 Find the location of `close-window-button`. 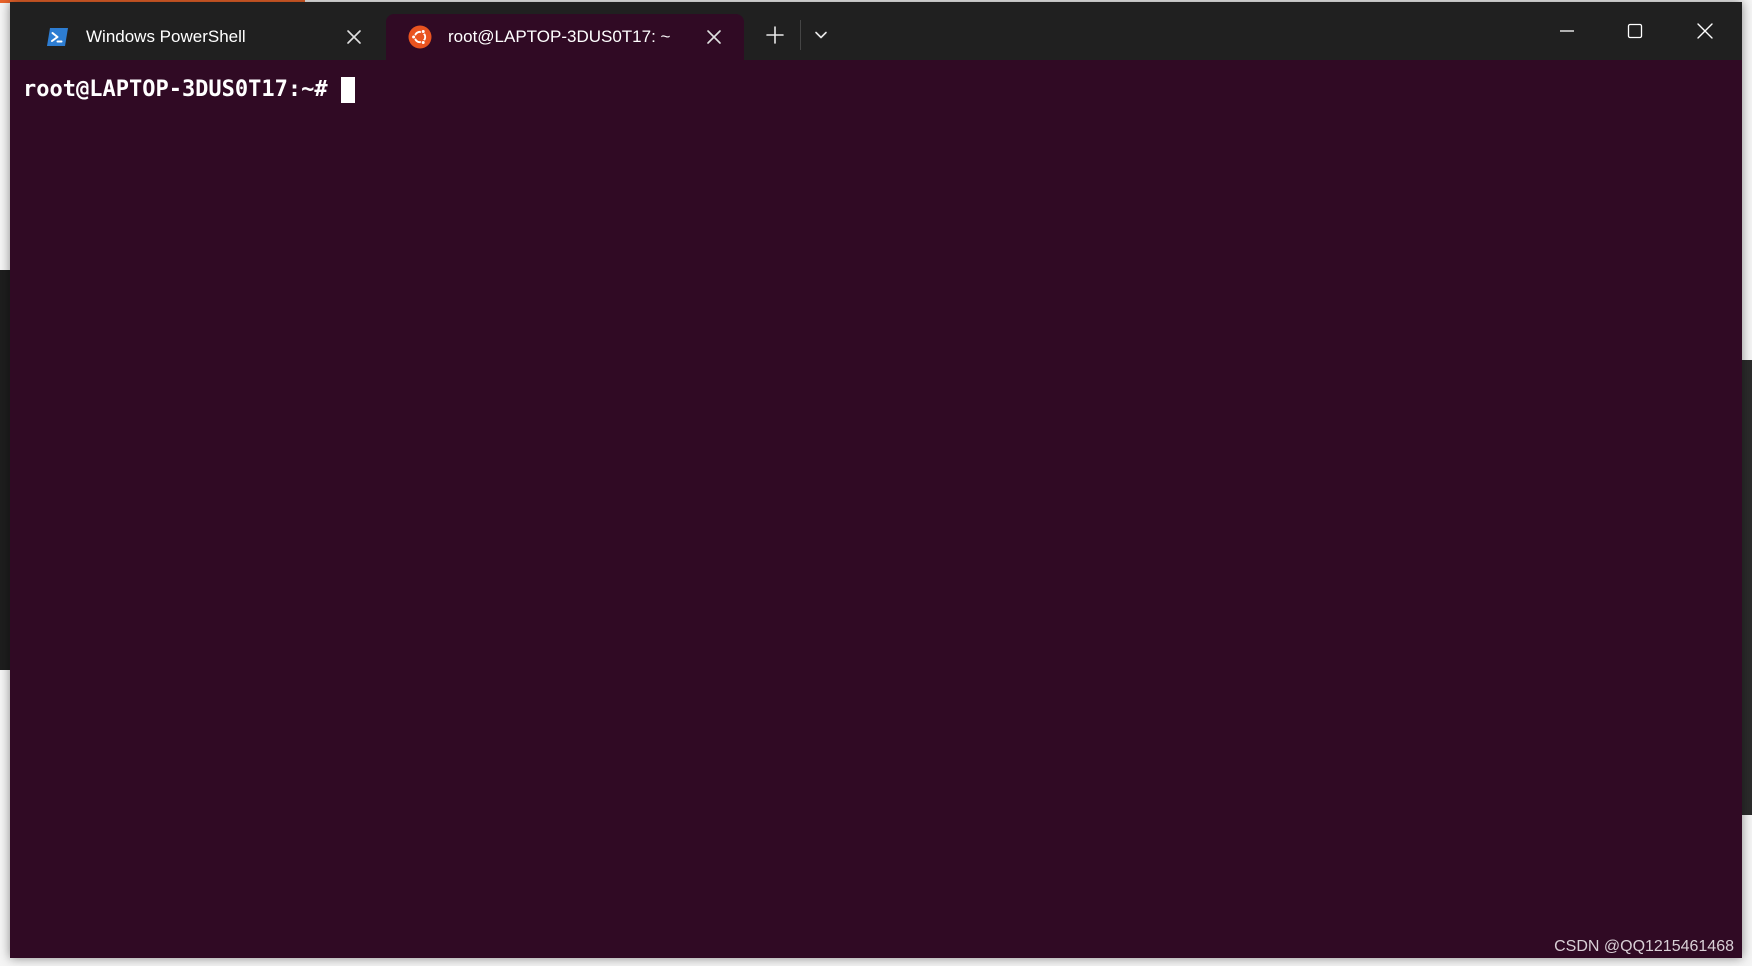

close-window-button is located at coordinates (1705, 31).